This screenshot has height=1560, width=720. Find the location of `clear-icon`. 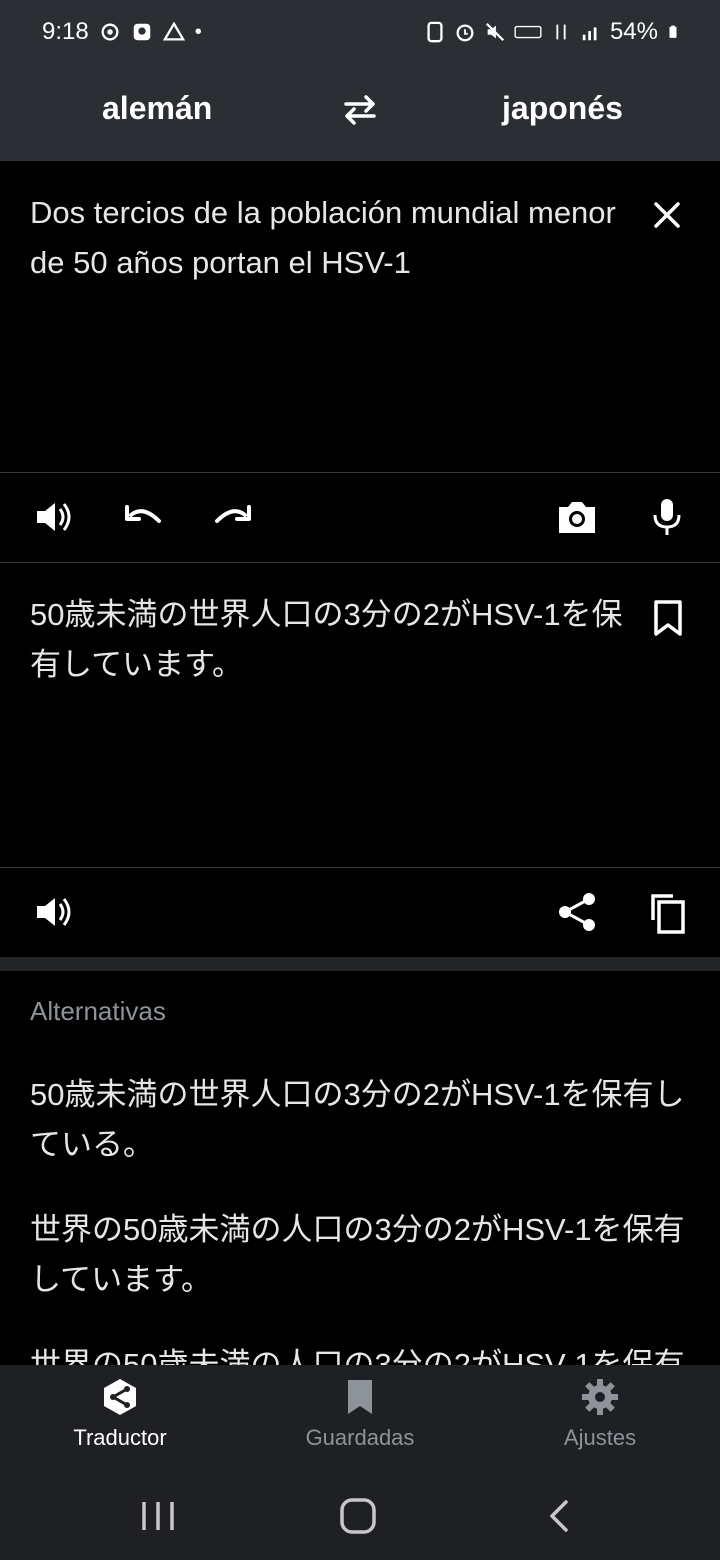

clear-icon is located at coordinates (667, 215).